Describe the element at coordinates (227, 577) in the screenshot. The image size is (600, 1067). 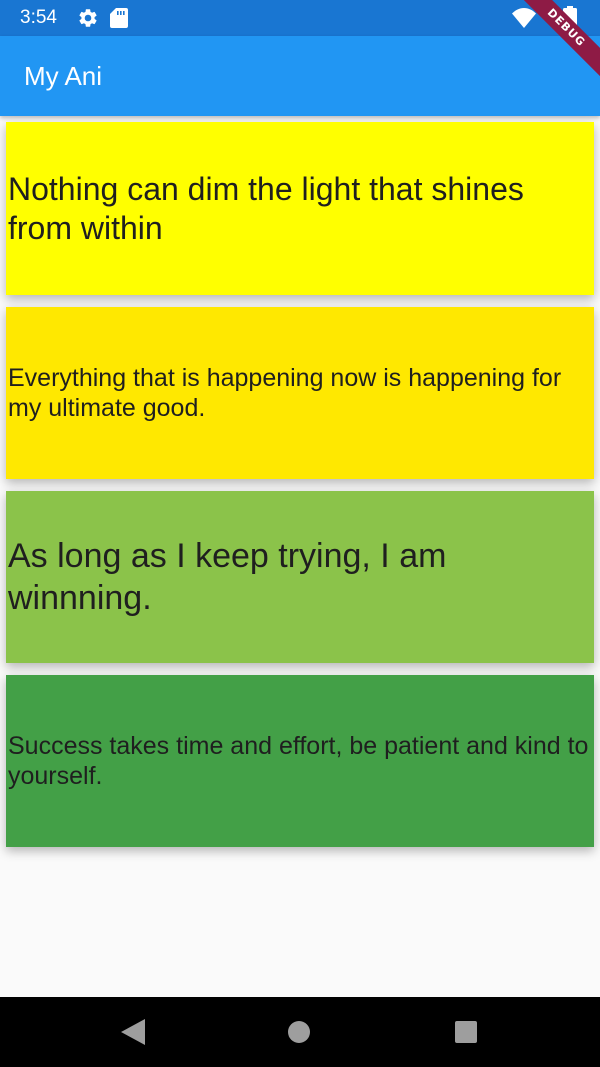
I see `quote-text: As long as I keep trying, I am winnning.` at that location.